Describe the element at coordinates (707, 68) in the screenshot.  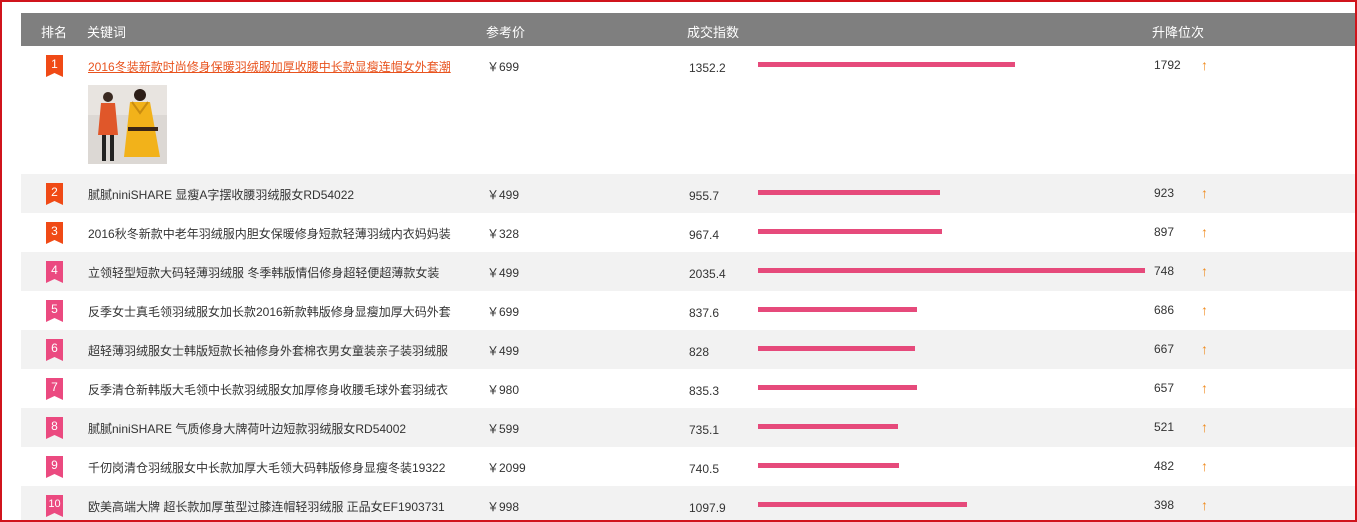
I see `transaction-index-value: 1352.2` at that location.